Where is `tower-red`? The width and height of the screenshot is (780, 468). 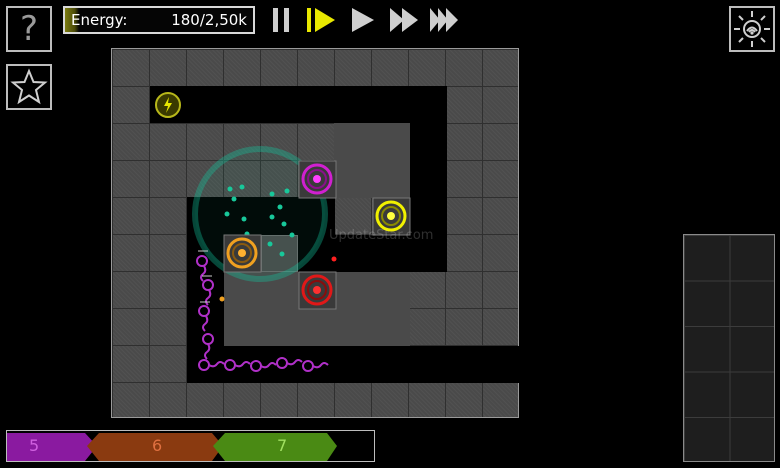 tower-red is located at coordinates (317, 290).